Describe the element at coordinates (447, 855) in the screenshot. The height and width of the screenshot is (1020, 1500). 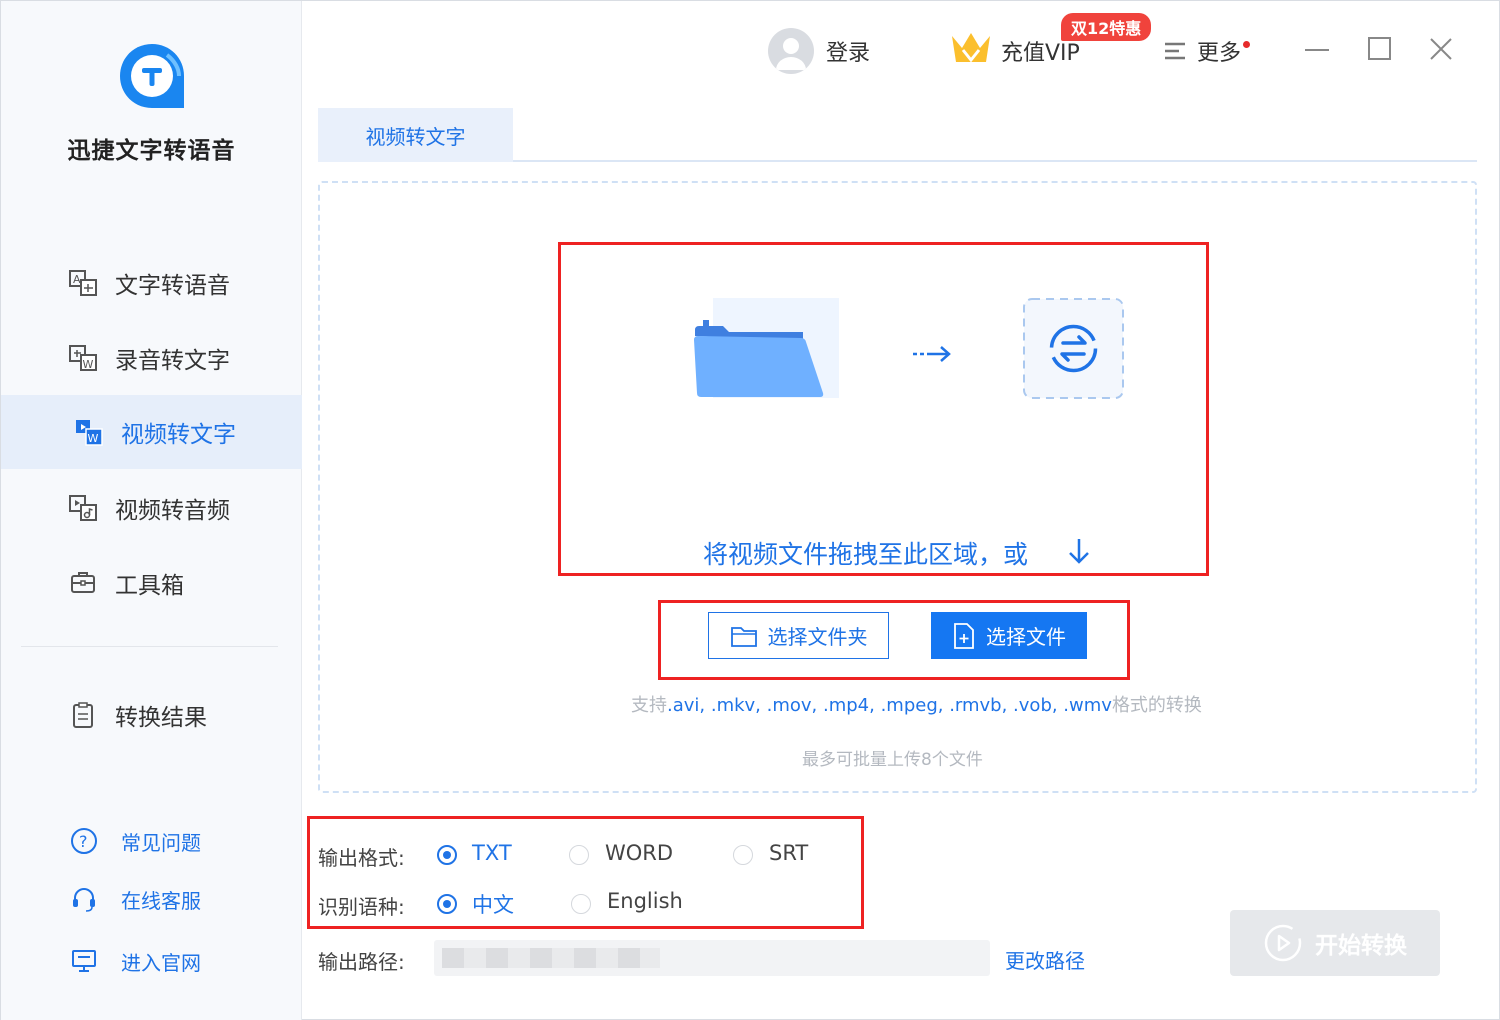
I see `format-radio-txt` at that location.